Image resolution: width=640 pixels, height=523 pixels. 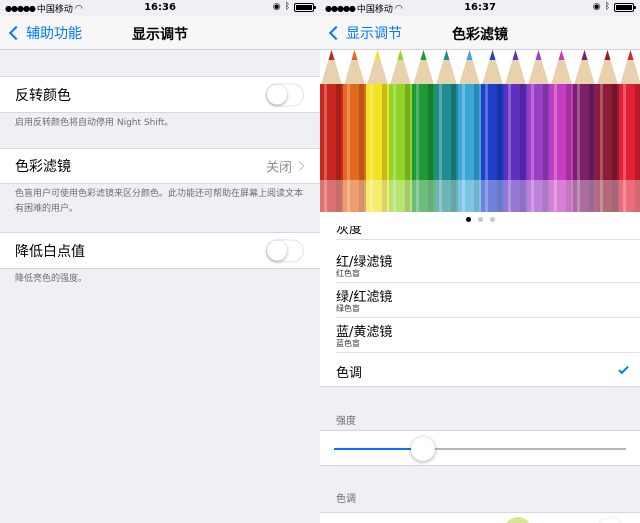 I want to click on filter-row-red-green: 红/绿滤镜 红色盲, so click(x=480, y=265).